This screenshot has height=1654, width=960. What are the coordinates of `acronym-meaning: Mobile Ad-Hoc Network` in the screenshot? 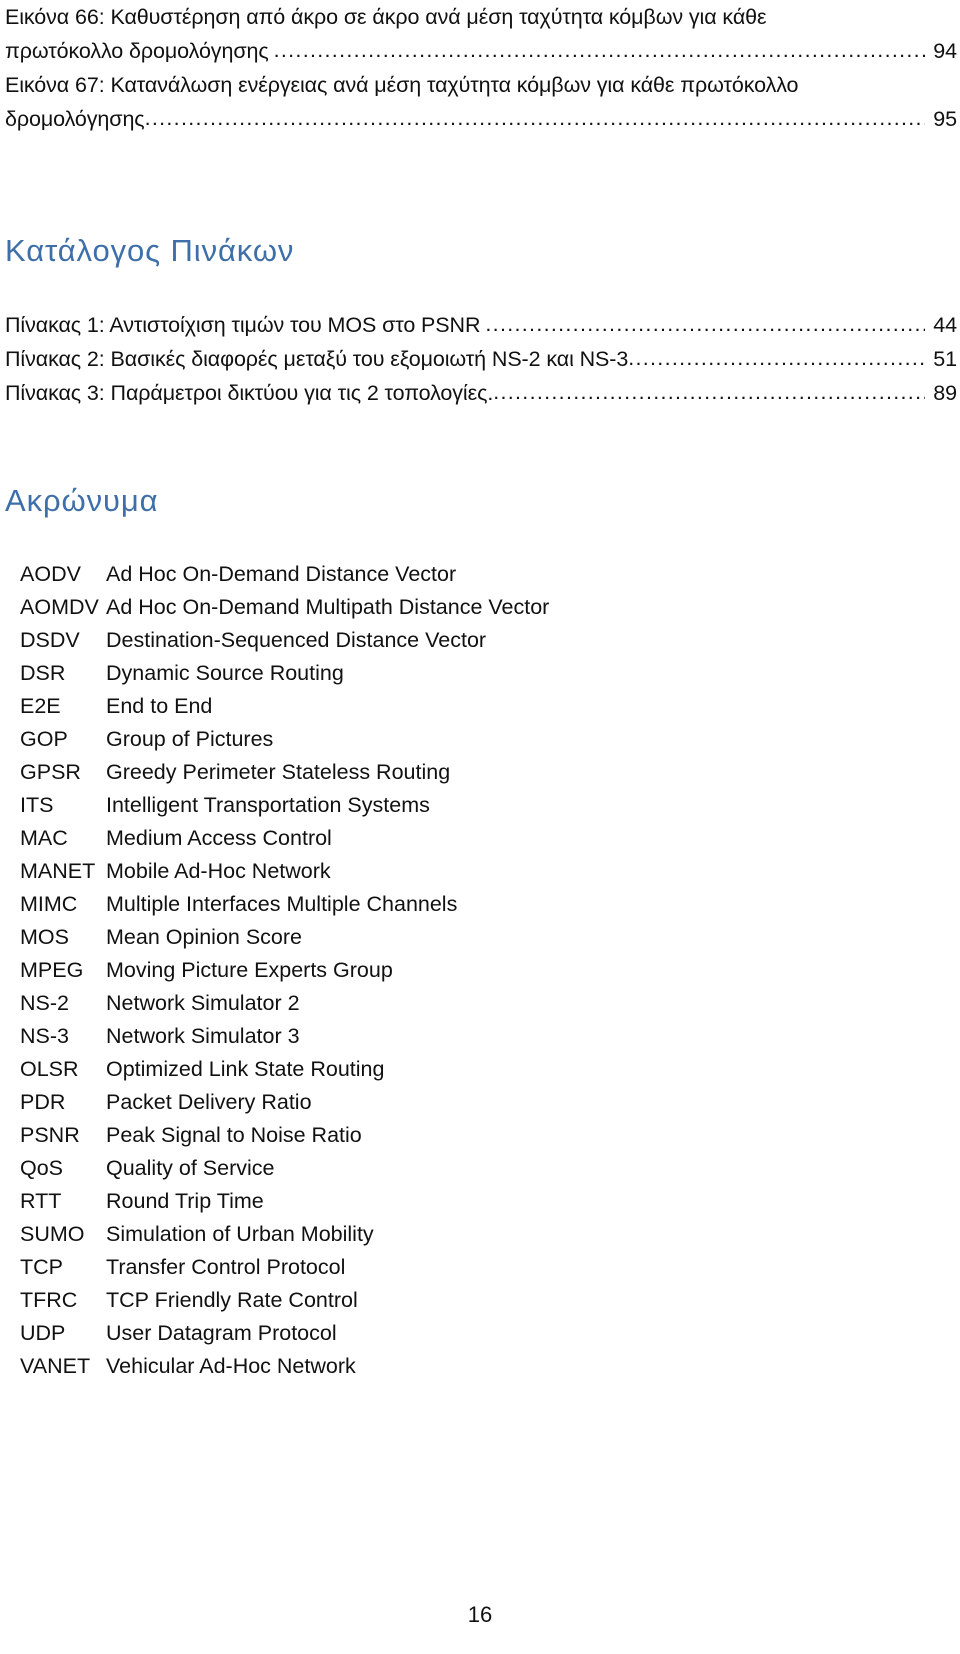 It's located at (218, 871).